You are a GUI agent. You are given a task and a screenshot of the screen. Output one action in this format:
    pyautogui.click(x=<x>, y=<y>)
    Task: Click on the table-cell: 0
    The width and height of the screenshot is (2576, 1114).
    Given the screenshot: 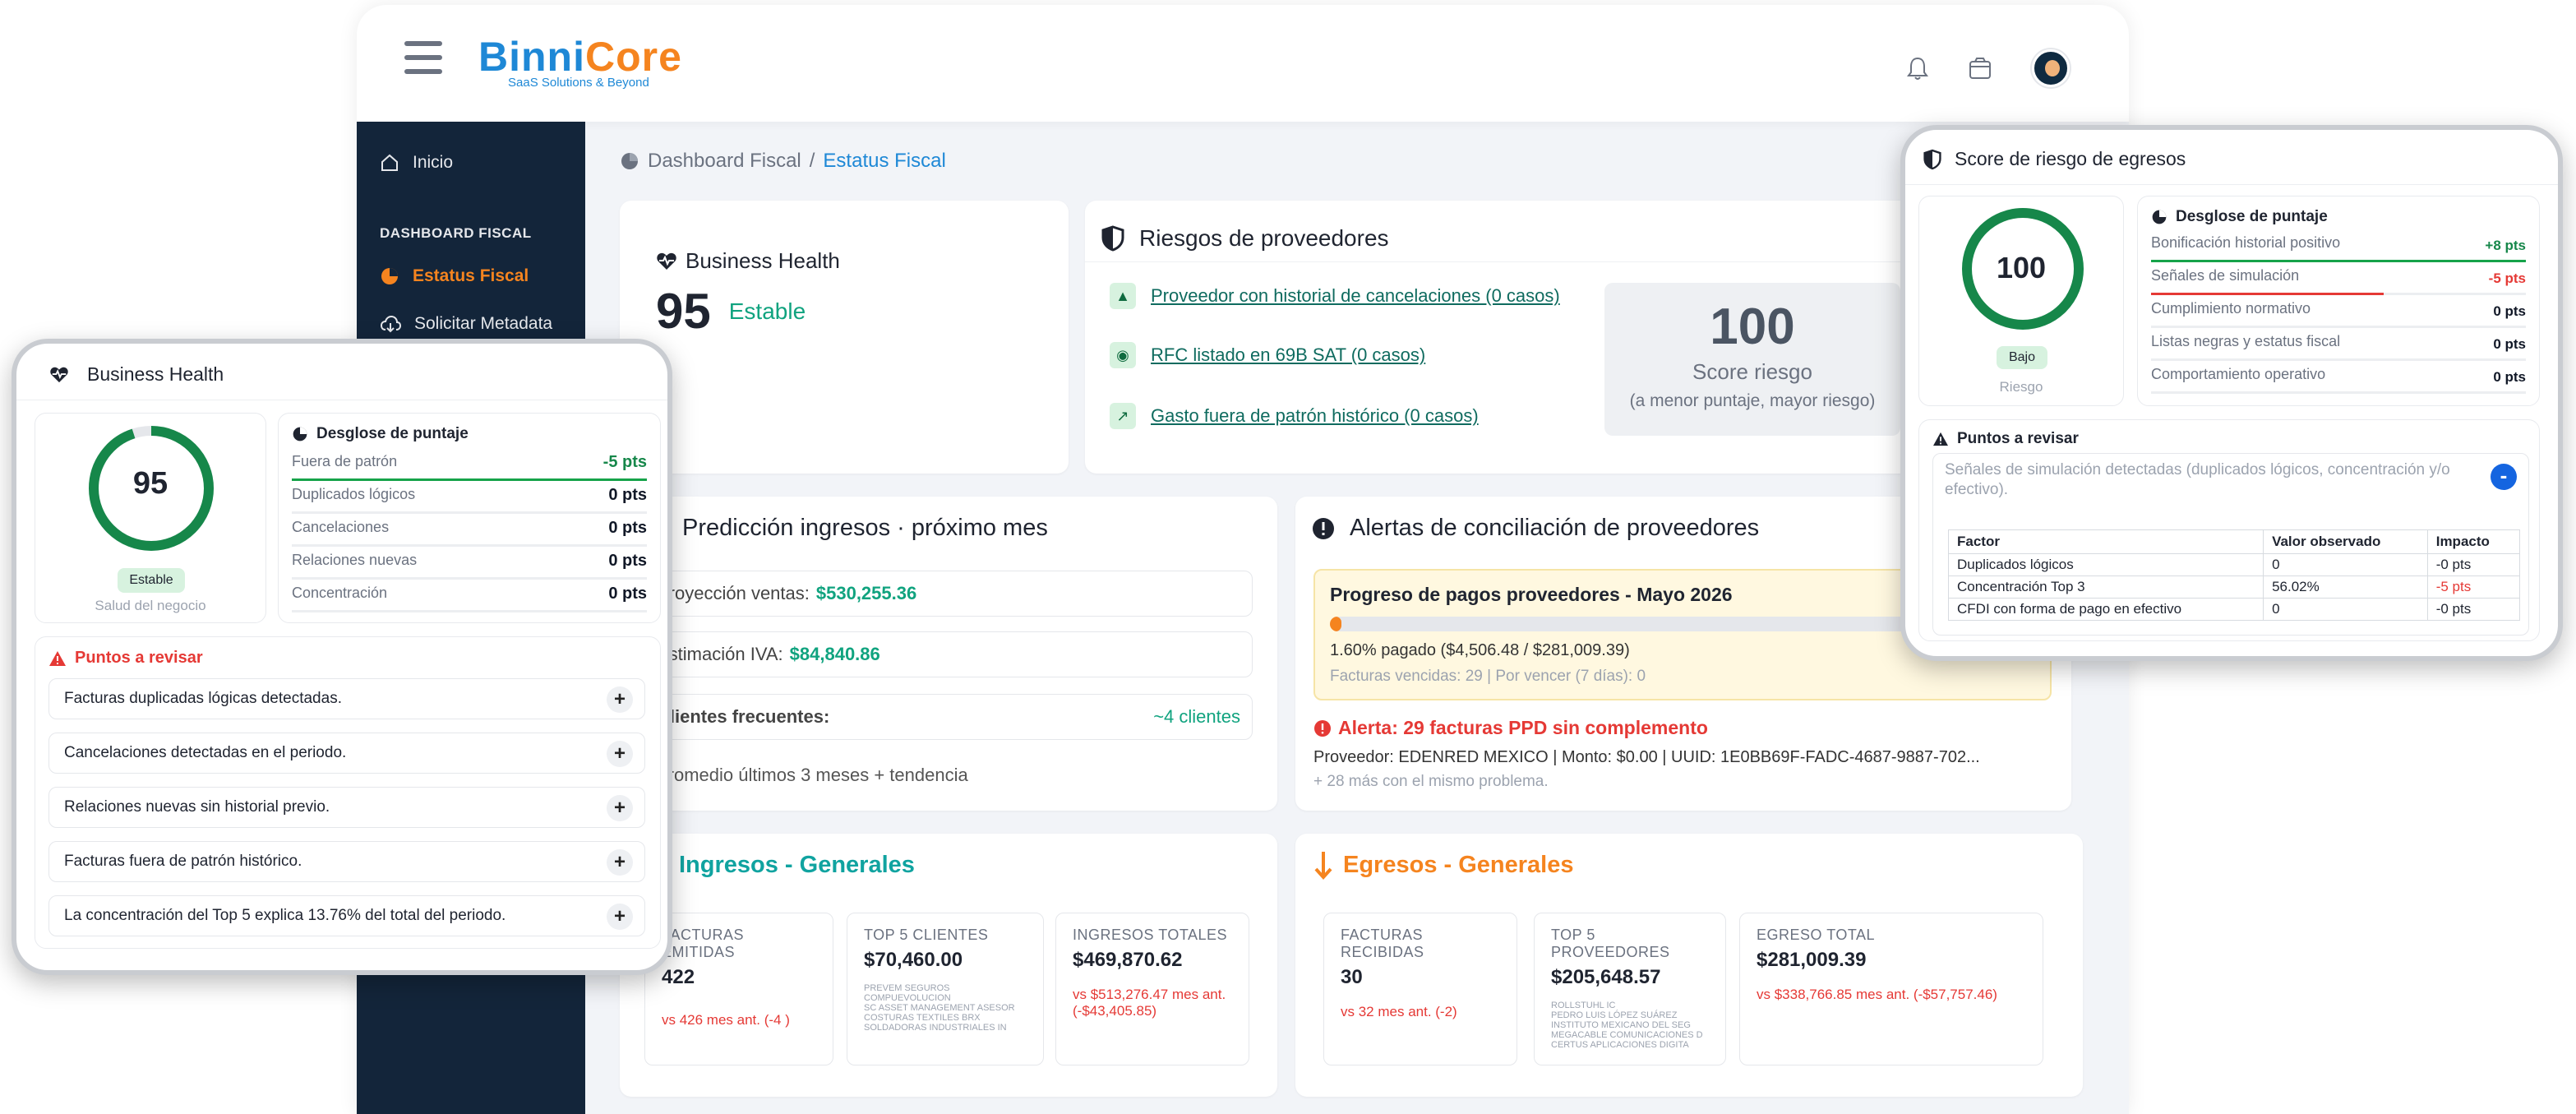 What is the action you would take?
    pyautogui.click(x=2345, y=564)
    